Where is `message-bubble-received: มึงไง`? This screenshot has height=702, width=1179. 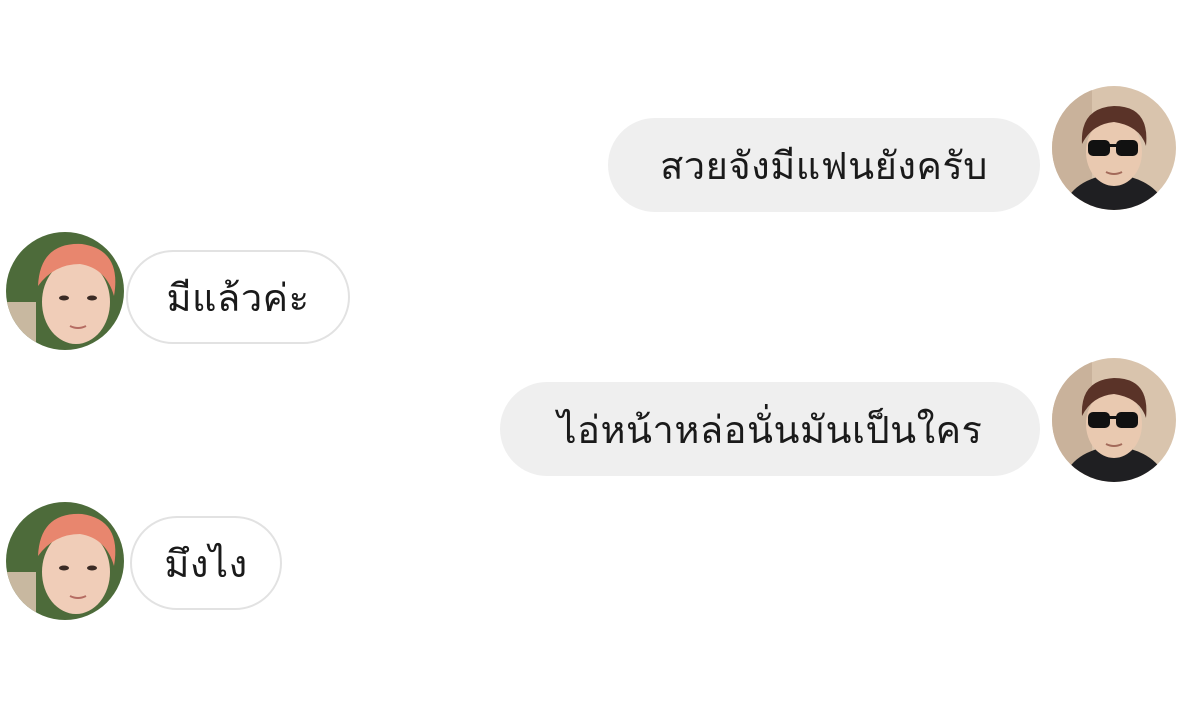 message-bubble-received: มึงไง is located at coordinates (206, 563).